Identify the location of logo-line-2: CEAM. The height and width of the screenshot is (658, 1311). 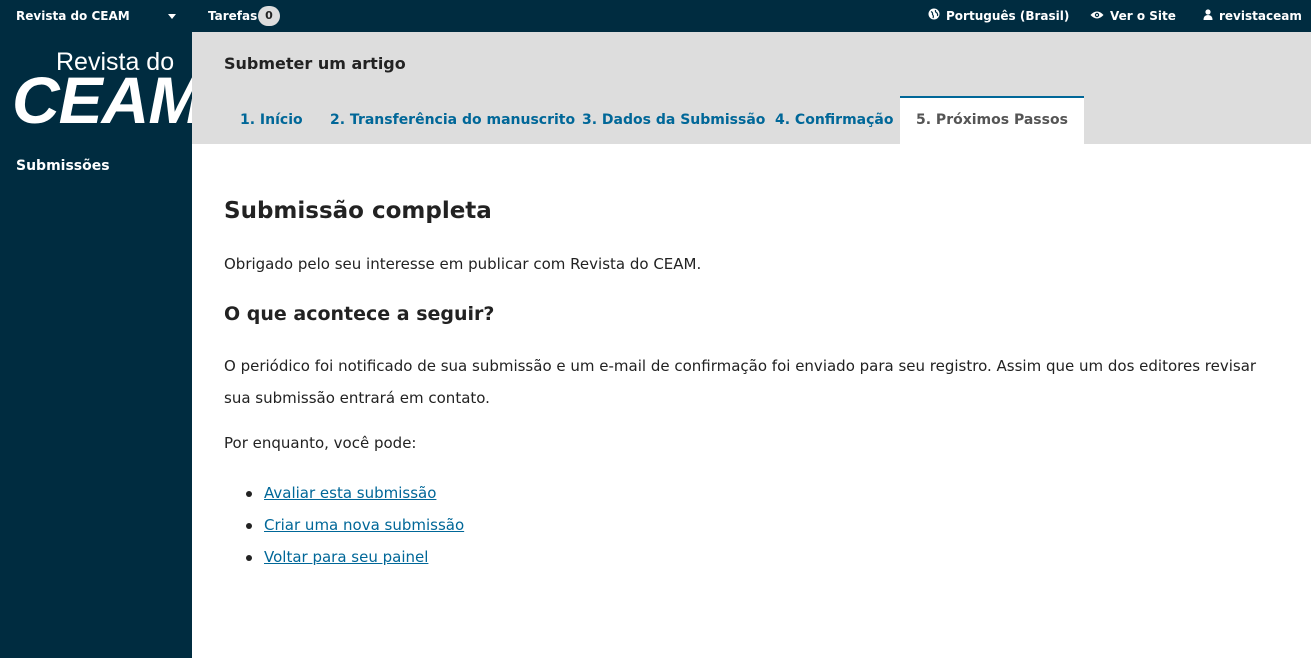
(107, 100).